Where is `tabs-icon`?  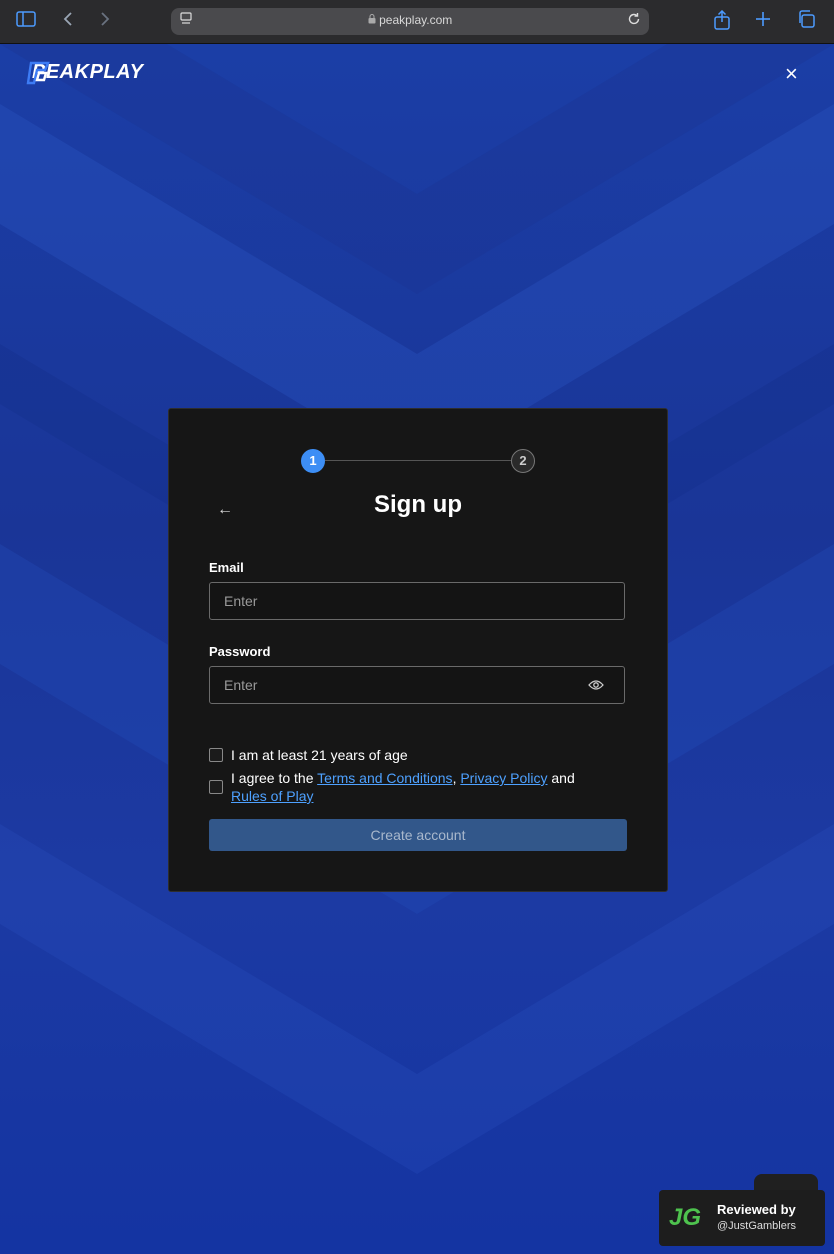 tabs-icon is located at coordinates (806, 21).